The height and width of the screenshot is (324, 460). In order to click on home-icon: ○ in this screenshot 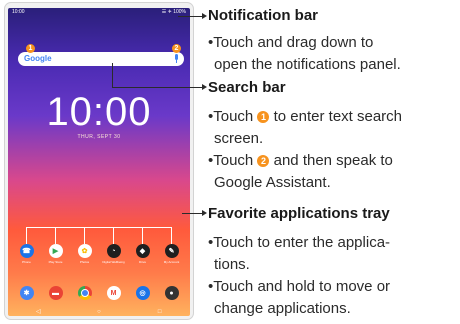, I will do `click(99, 312)`.